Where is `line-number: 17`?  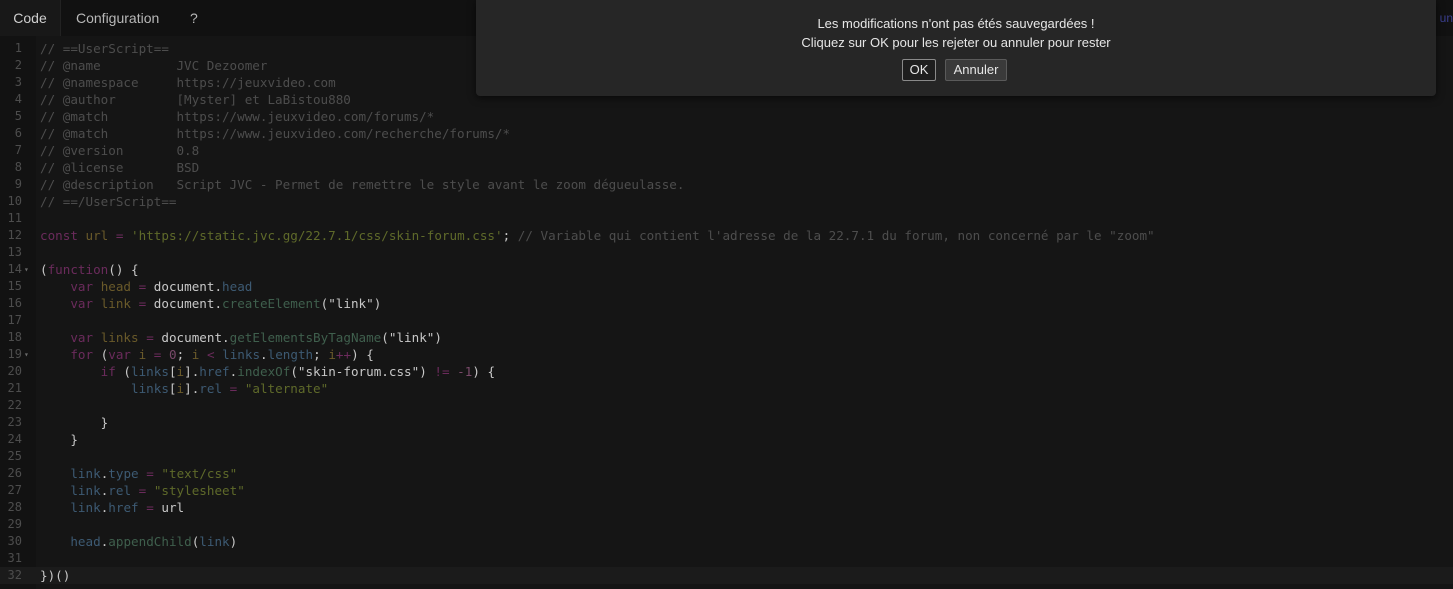
line-number: 17 is located at coordinates (14, 320).